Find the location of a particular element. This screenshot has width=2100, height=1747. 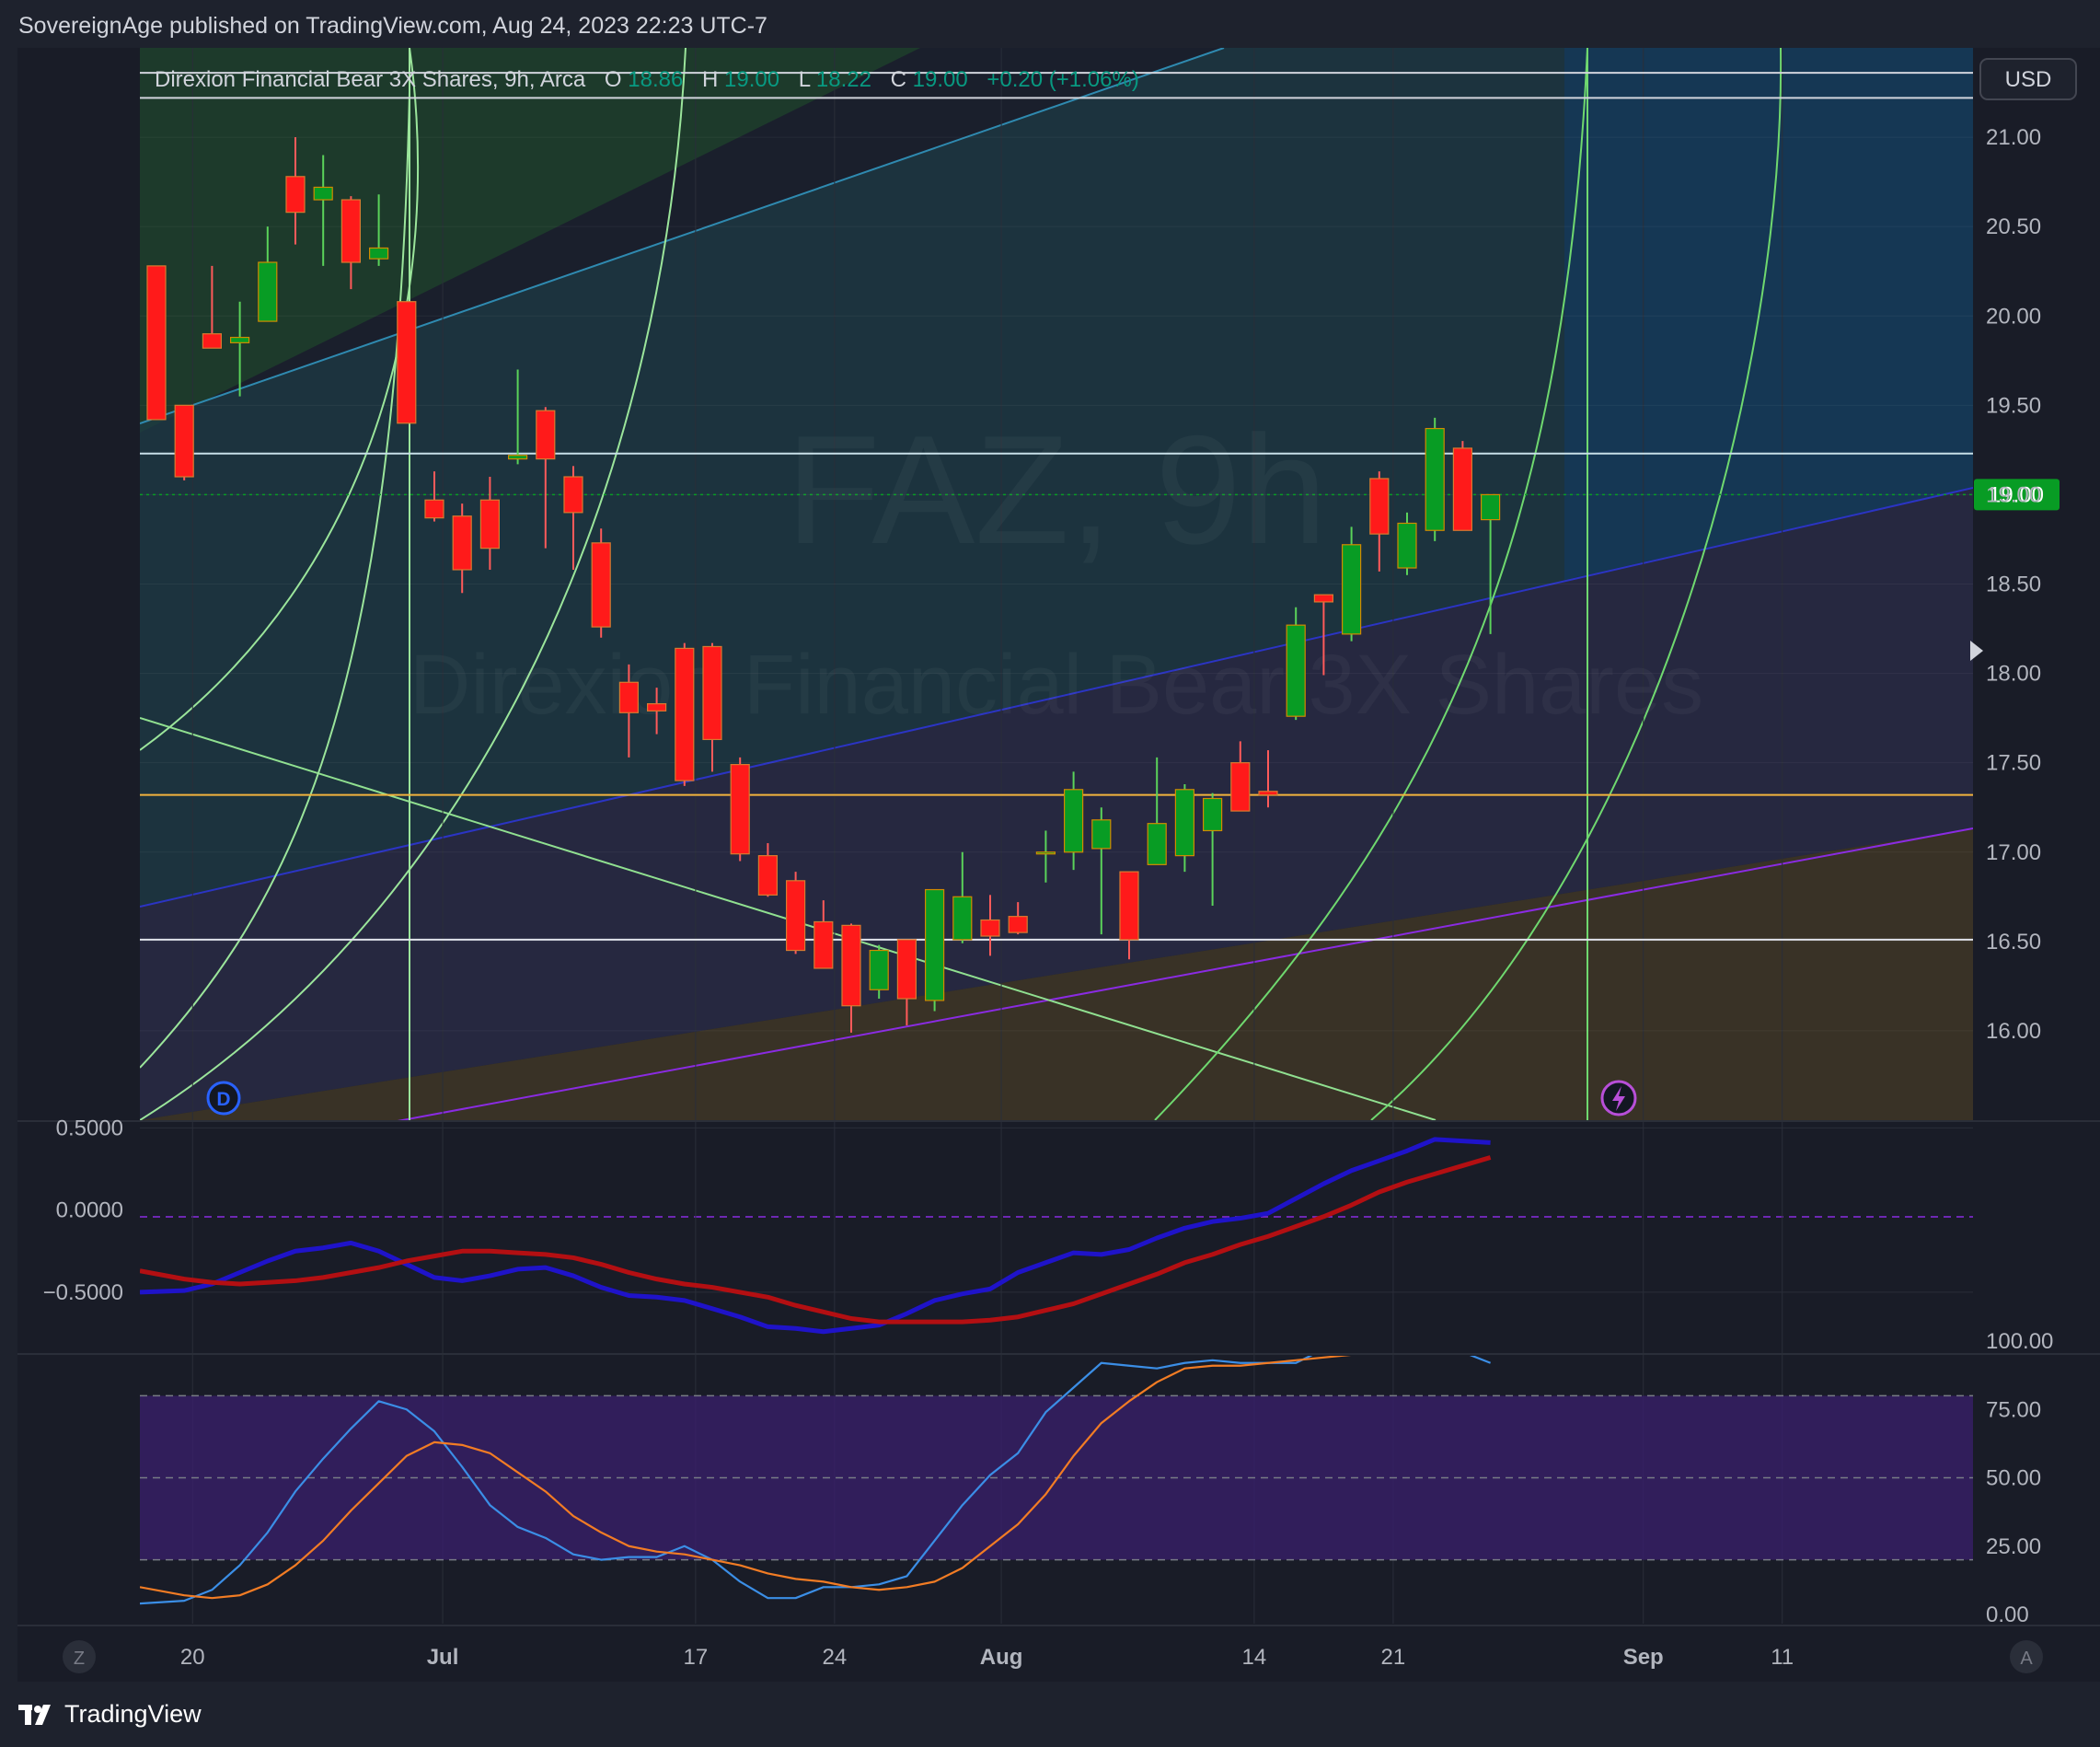

zoom-button: Z is located at coordinates (79, 1656).